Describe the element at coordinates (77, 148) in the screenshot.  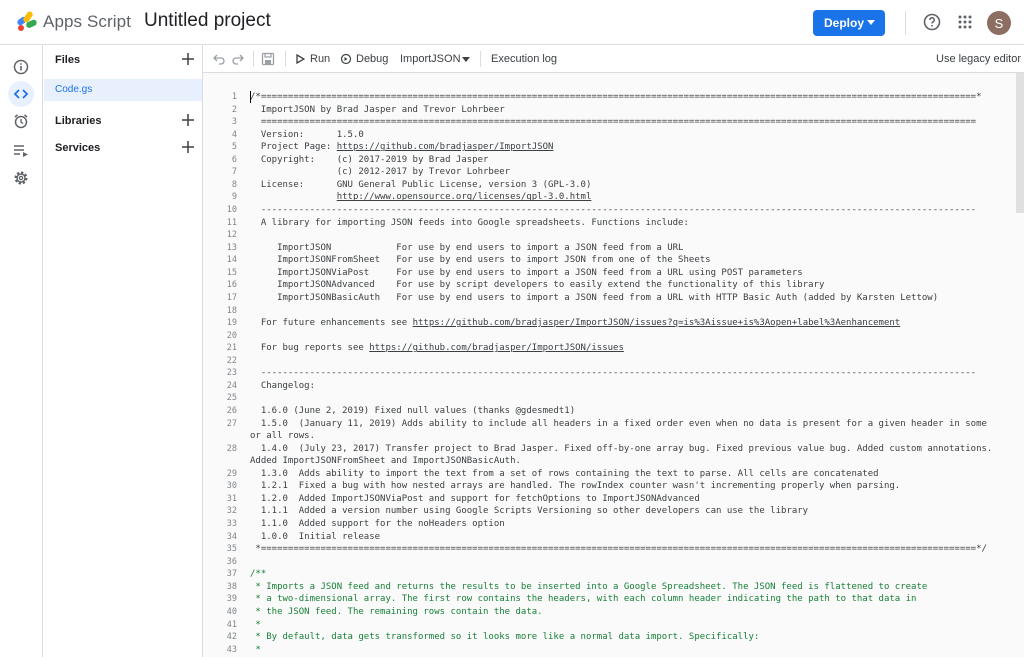
I see `services-heading: Services` at that location.